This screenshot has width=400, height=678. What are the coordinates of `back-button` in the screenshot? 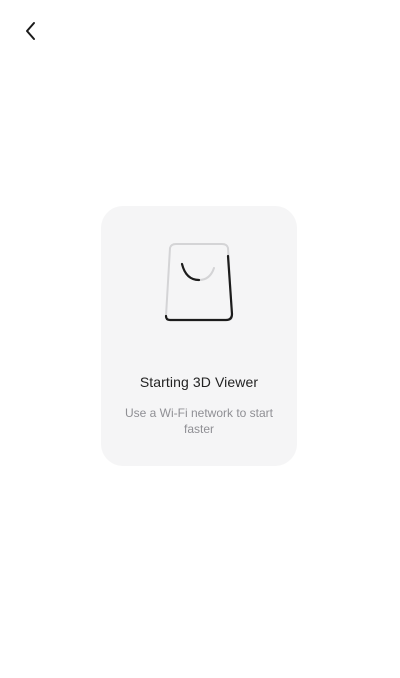 It's located at (31, 31).